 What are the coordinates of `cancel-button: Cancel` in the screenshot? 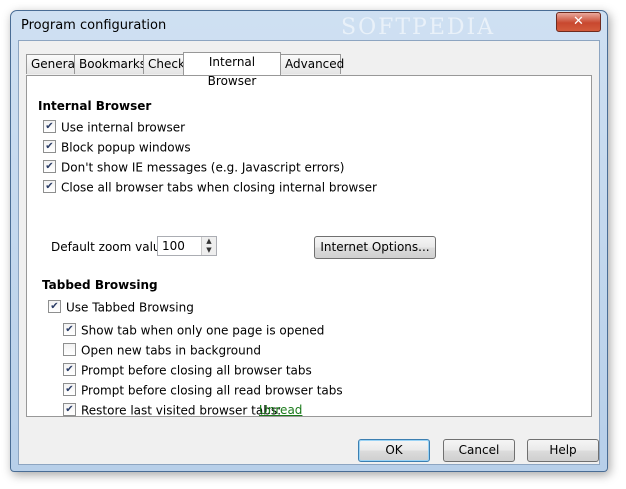 It's located at (479, 450).